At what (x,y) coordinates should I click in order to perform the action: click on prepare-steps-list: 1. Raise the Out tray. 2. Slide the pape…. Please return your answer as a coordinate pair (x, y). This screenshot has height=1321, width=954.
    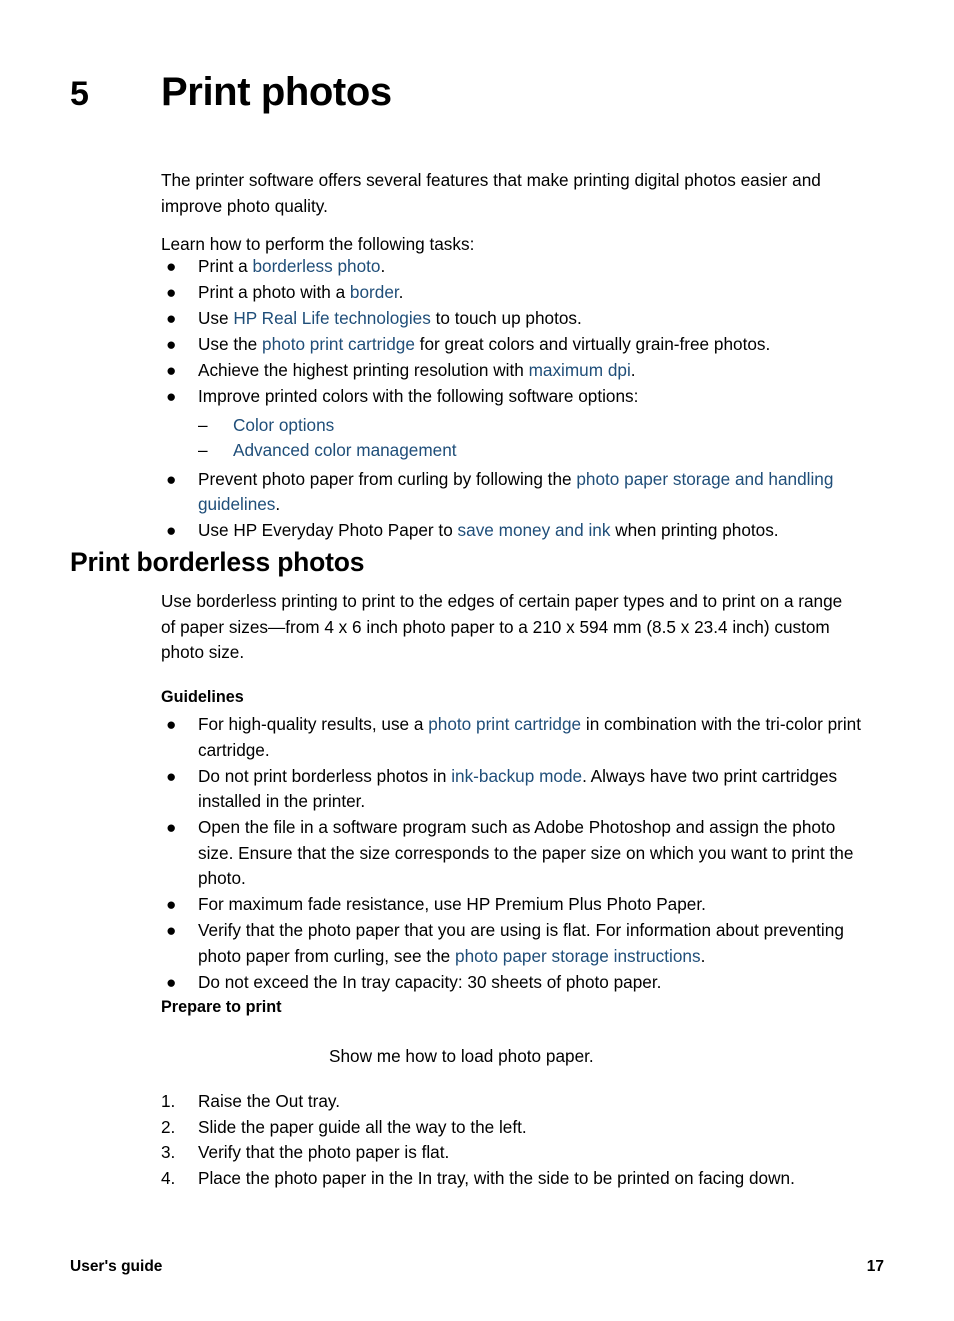
    Looking at the image, I should click on (511, 1140).